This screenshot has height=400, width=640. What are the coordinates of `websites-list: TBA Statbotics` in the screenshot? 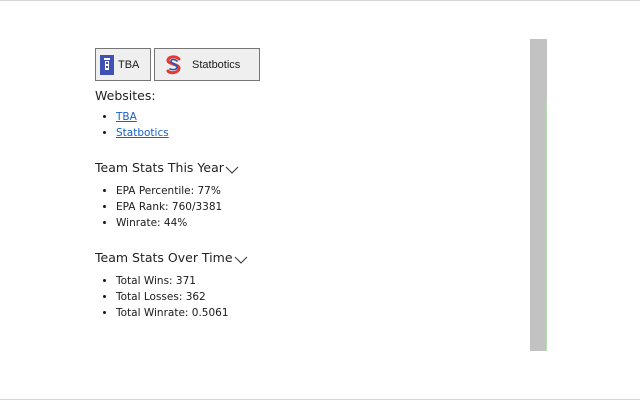 It's located at (310, 125).